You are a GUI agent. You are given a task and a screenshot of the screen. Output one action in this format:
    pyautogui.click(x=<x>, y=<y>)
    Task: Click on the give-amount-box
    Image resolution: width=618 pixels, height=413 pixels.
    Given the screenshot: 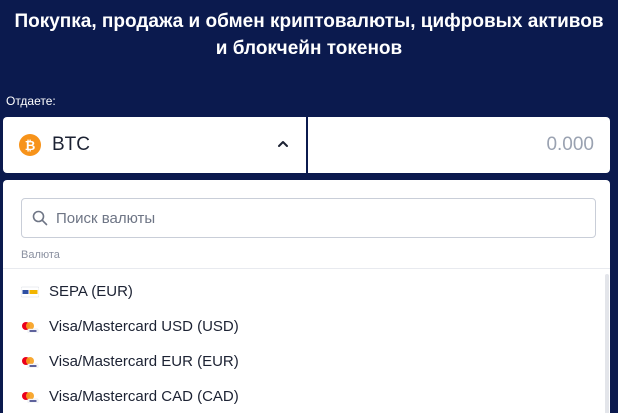 What is the action you would take?
    pyautogui.click(x=459, y=145)
    